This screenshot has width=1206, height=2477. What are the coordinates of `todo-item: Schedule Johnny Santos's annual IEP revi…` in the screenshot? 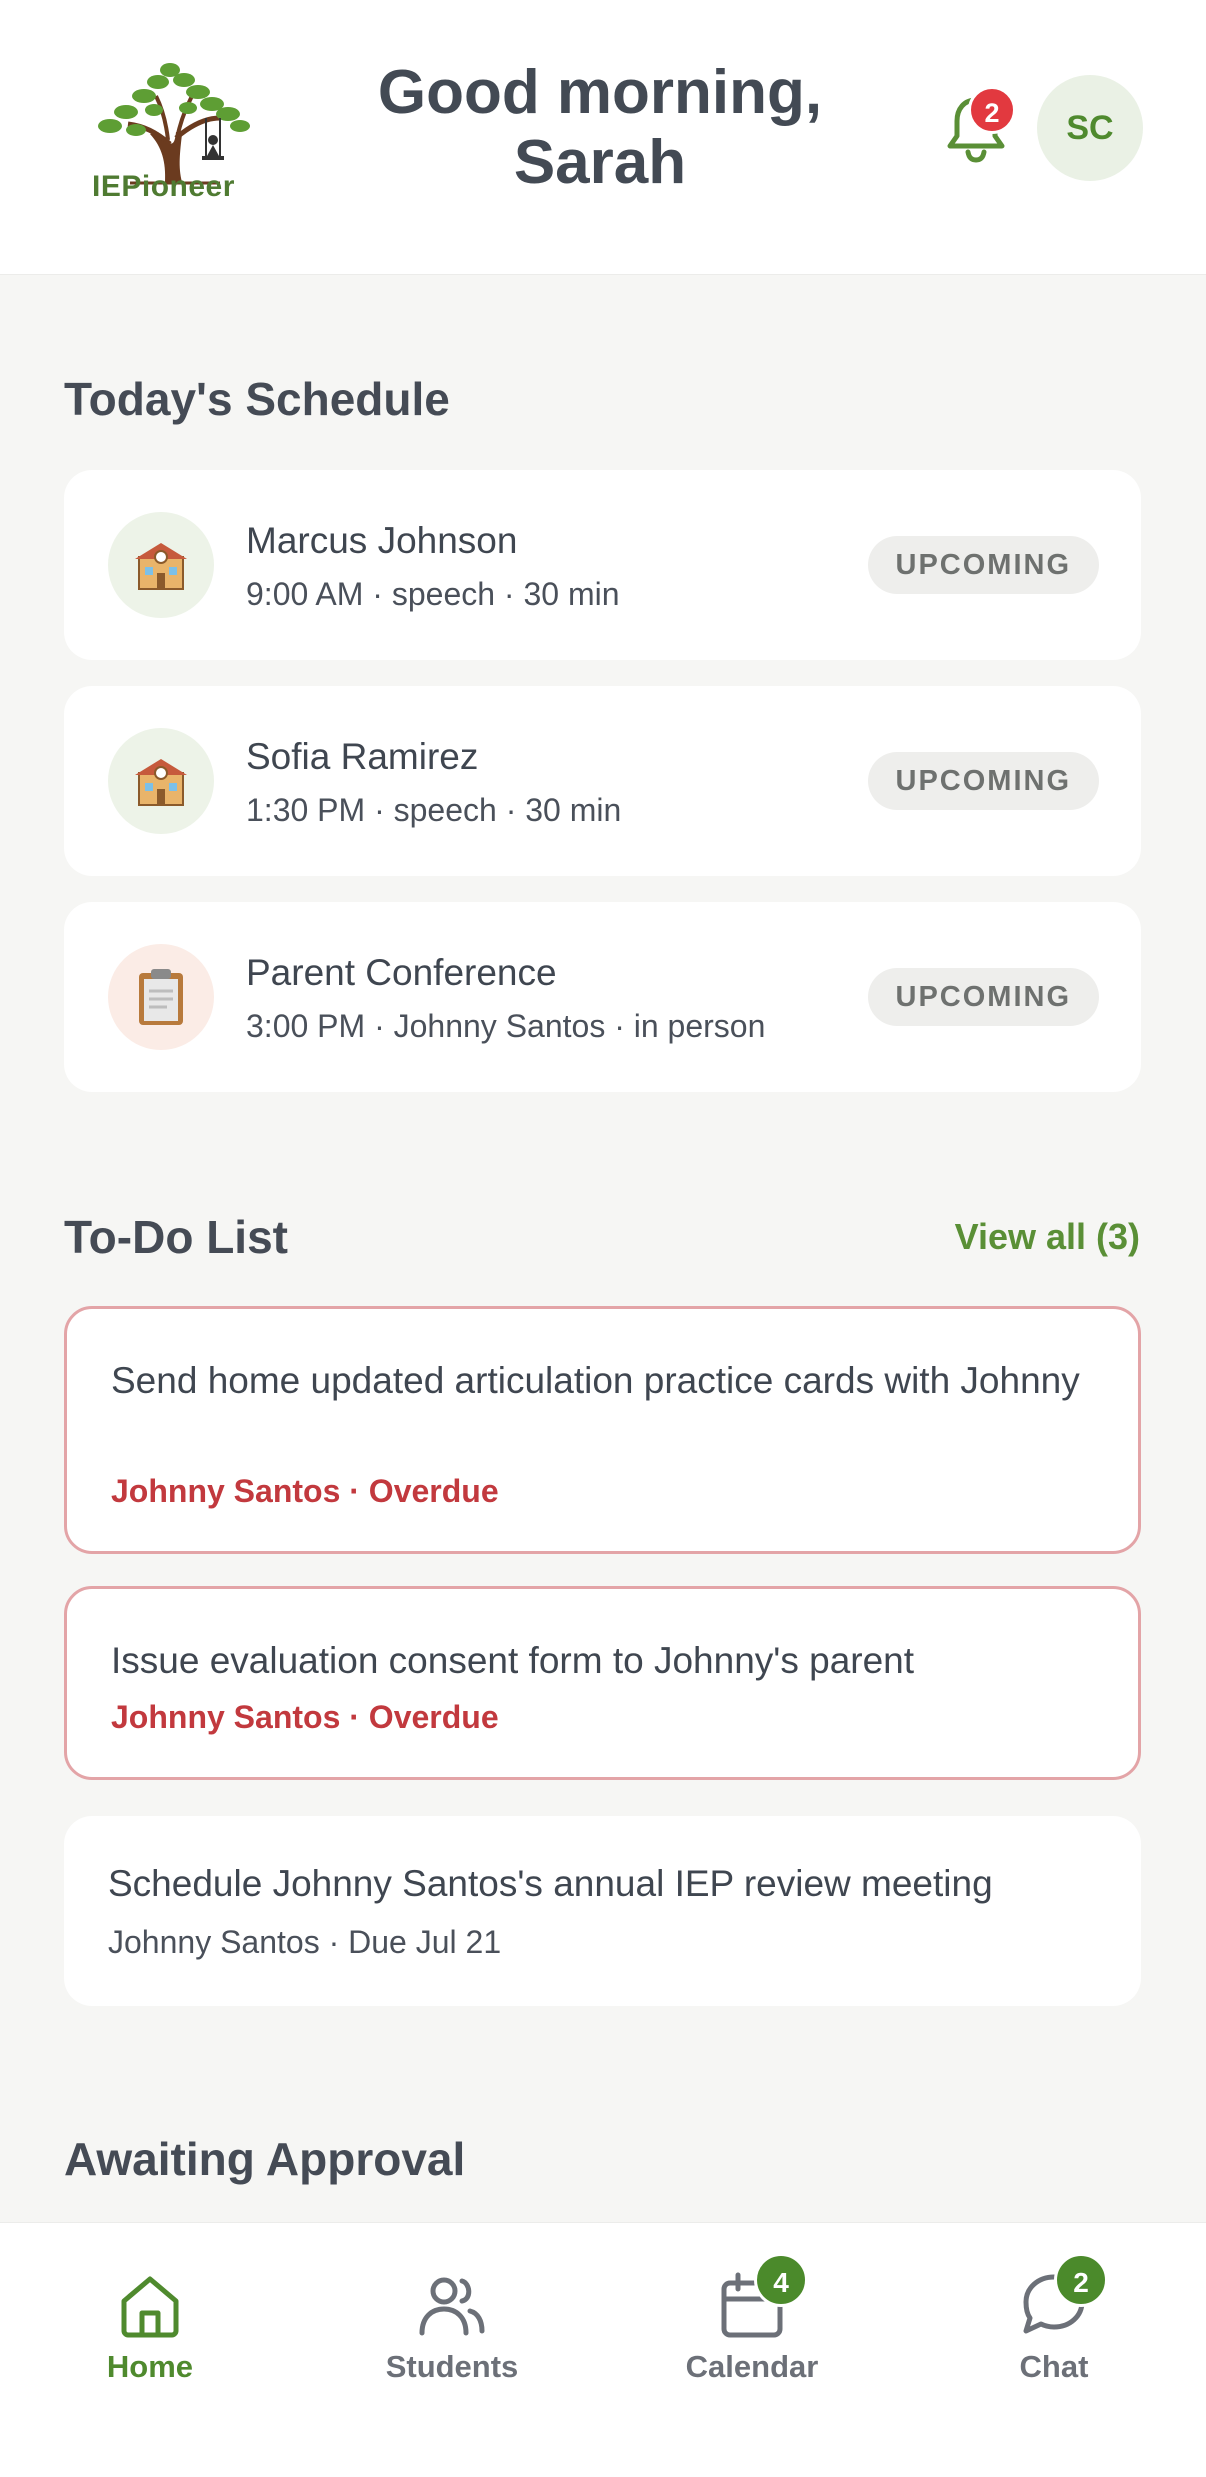 It's located at (602, 1911).